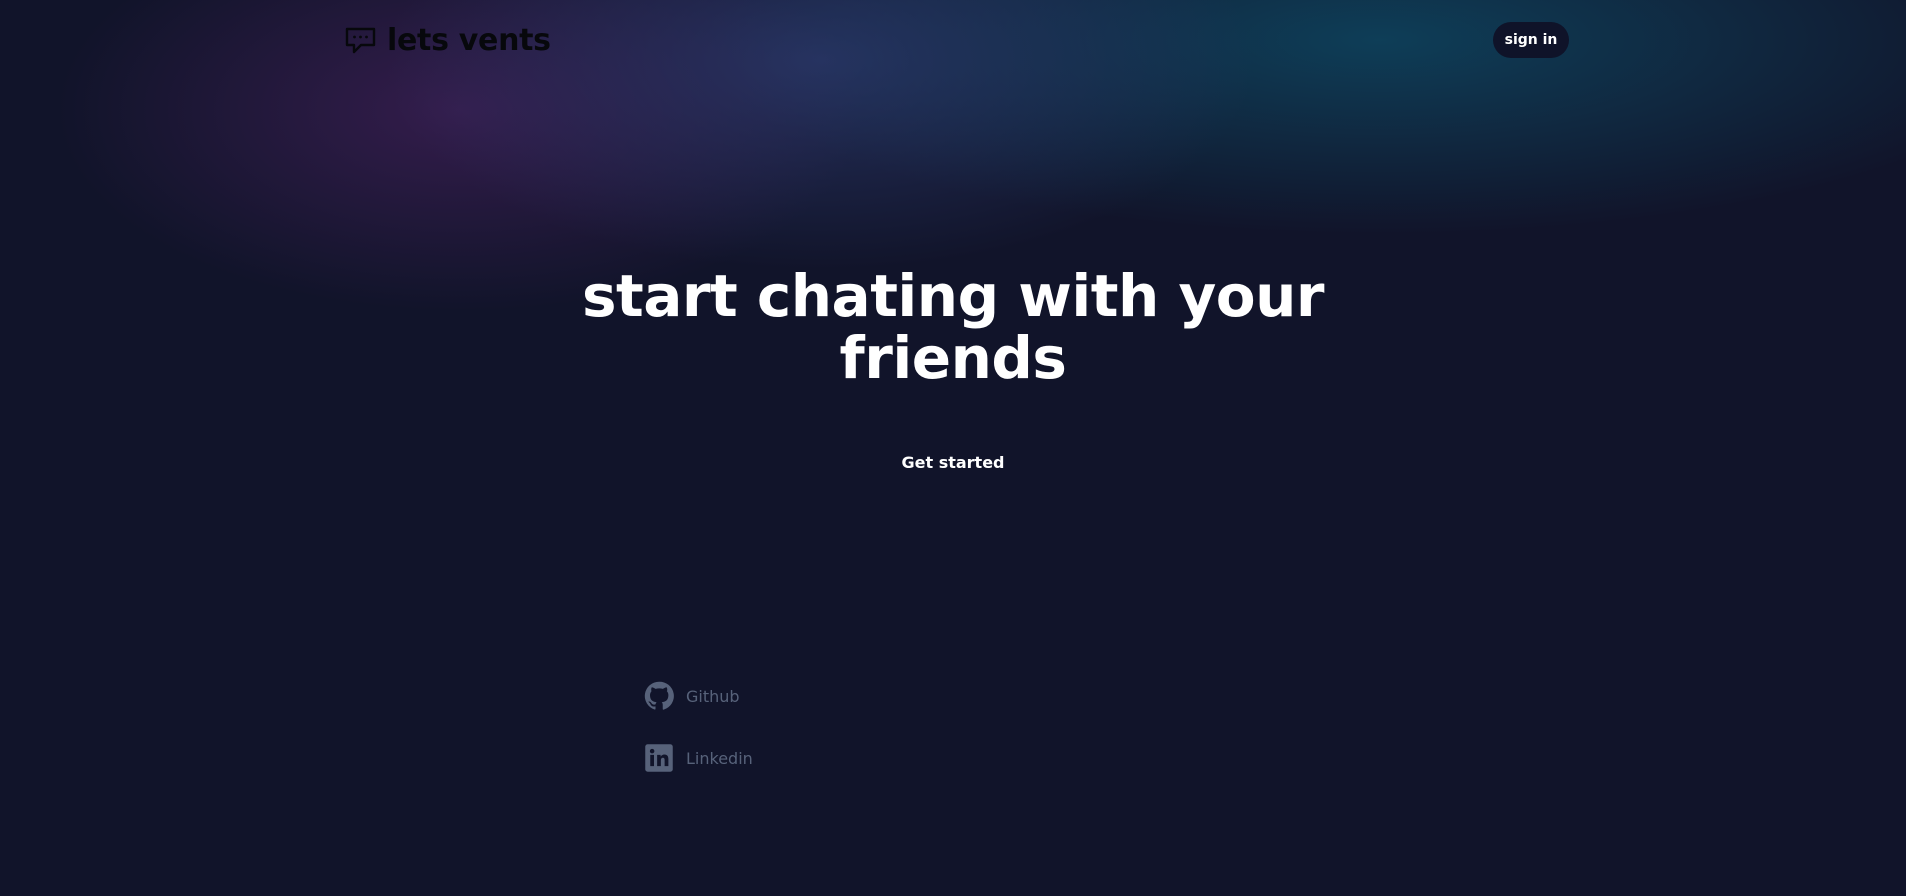 Image resolution: width=1906 pixels, height=896 pixels. I want to click on github-icon, so click(659, 696).